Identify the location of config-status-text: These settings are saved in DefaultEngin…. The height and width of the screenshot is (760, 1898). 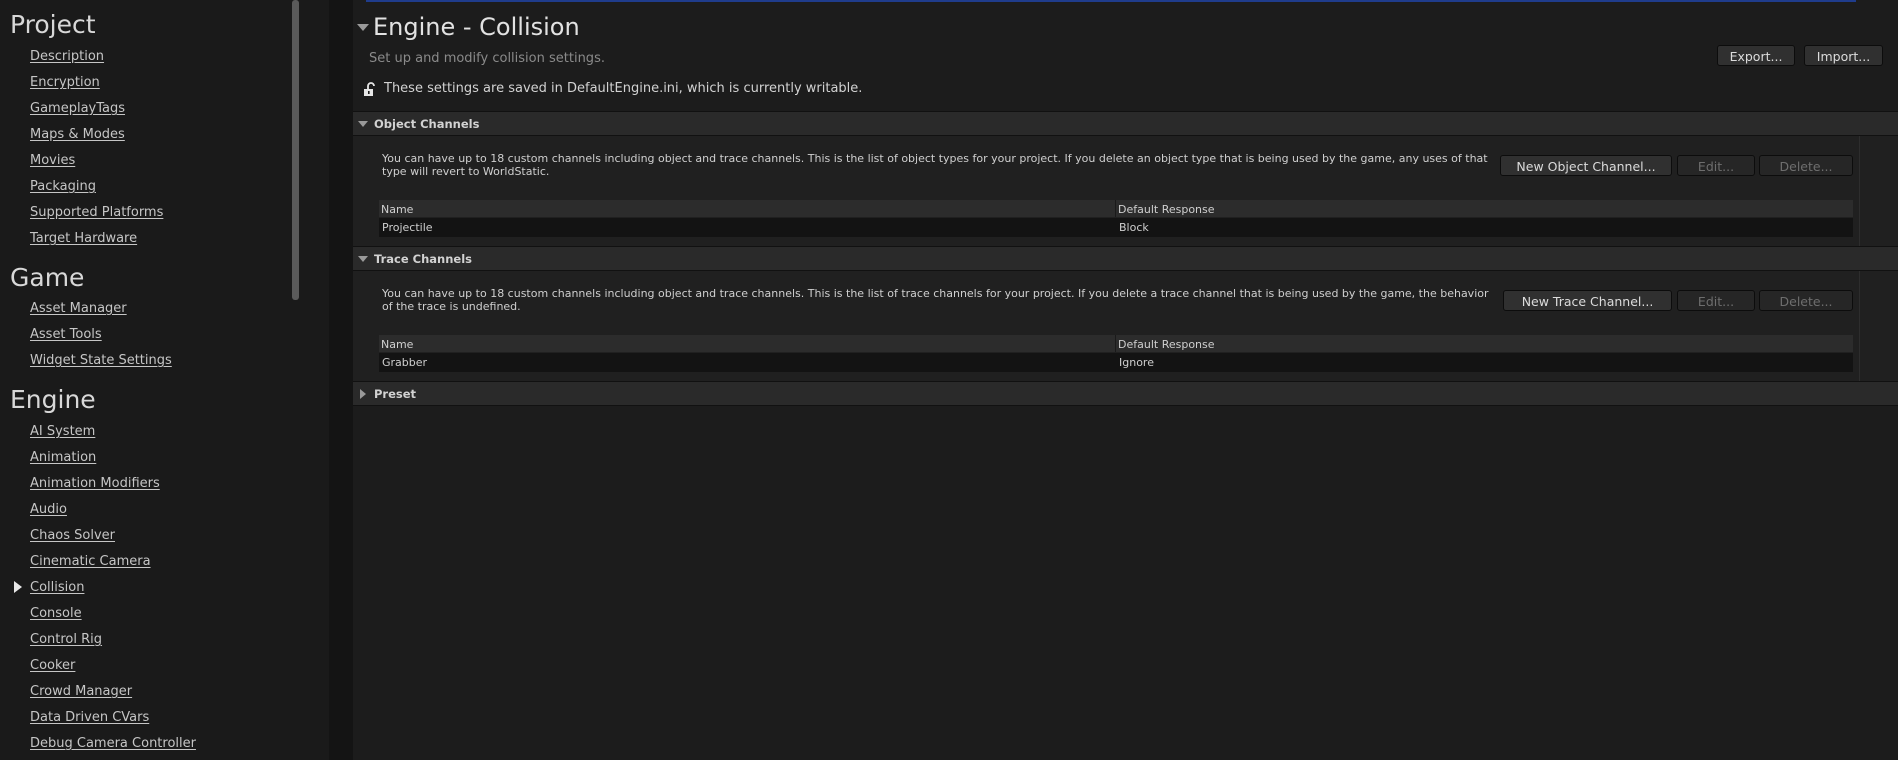
(623, 88).